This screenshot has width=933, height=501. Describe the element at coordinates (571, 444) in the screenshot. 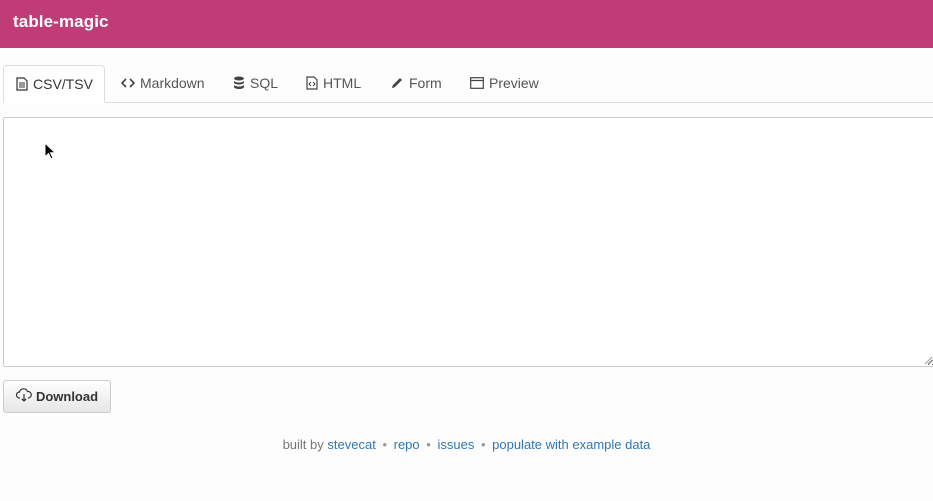

I see `populate-example-data-link: populate with example data` at that location.